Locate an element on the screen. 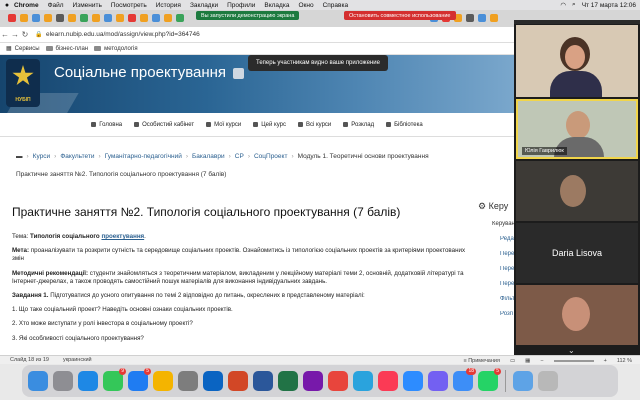  breadcrumb-faculties: Факультети is located at coordinates (77, 156).